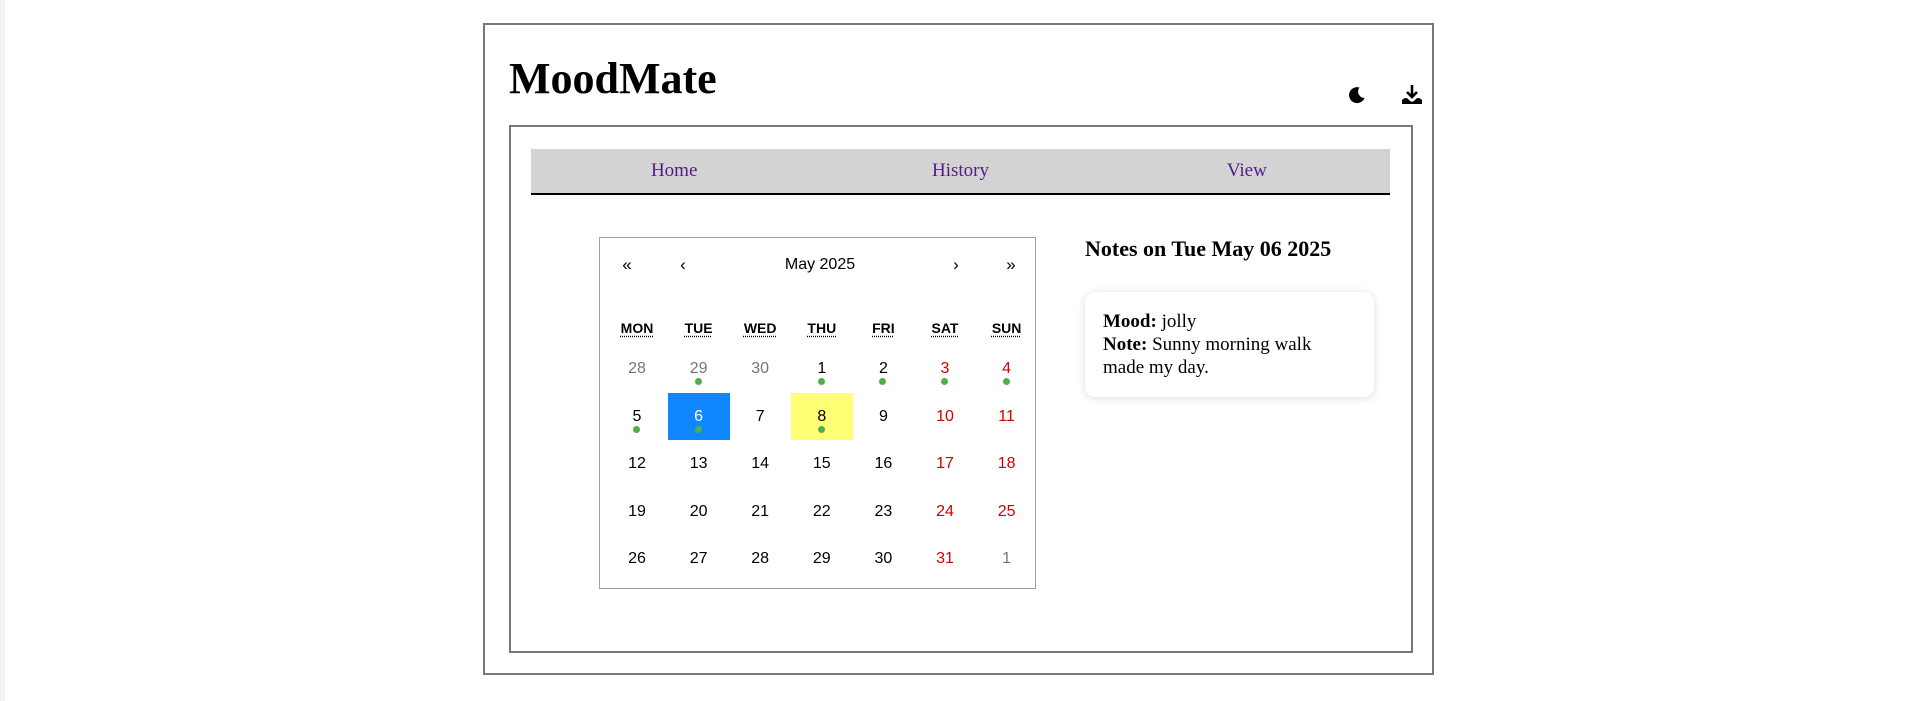  I want to click on day-number: 27, so click(698, 558).